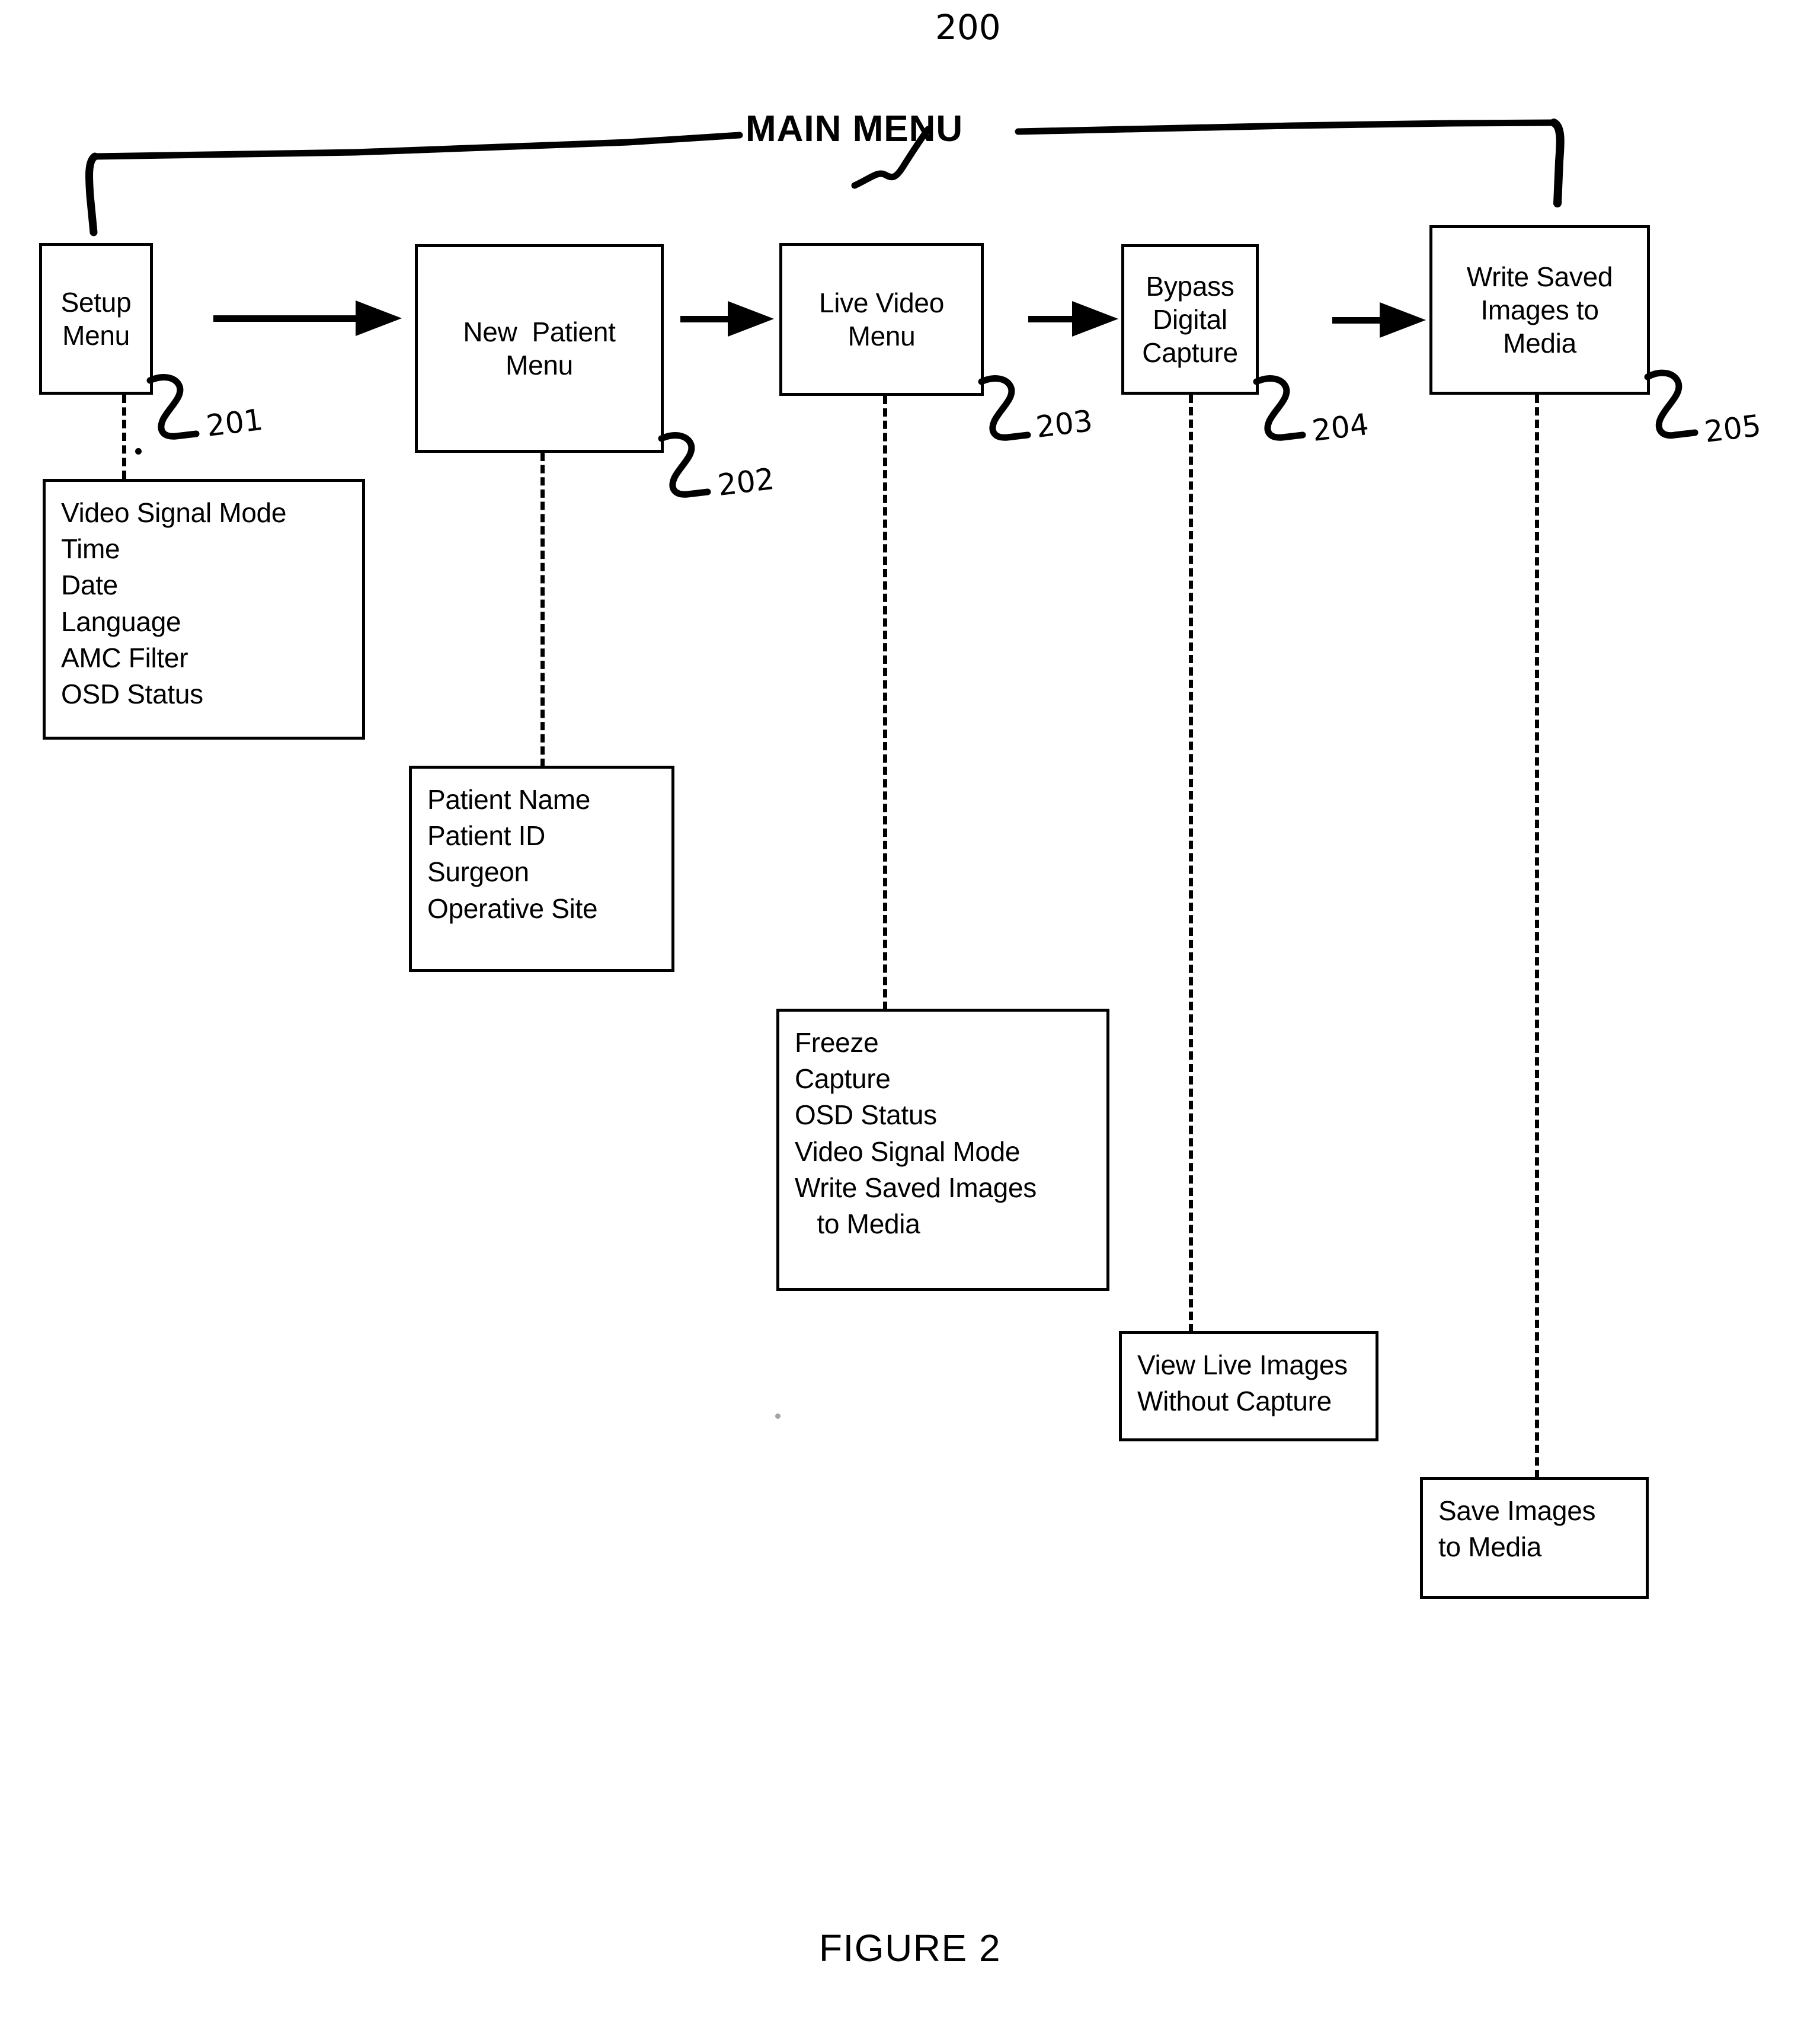 Image resolution: width=1820 pixels, height=2018 pixels. I want to click on live-video-option-1: Capture, so click(950, 1079).